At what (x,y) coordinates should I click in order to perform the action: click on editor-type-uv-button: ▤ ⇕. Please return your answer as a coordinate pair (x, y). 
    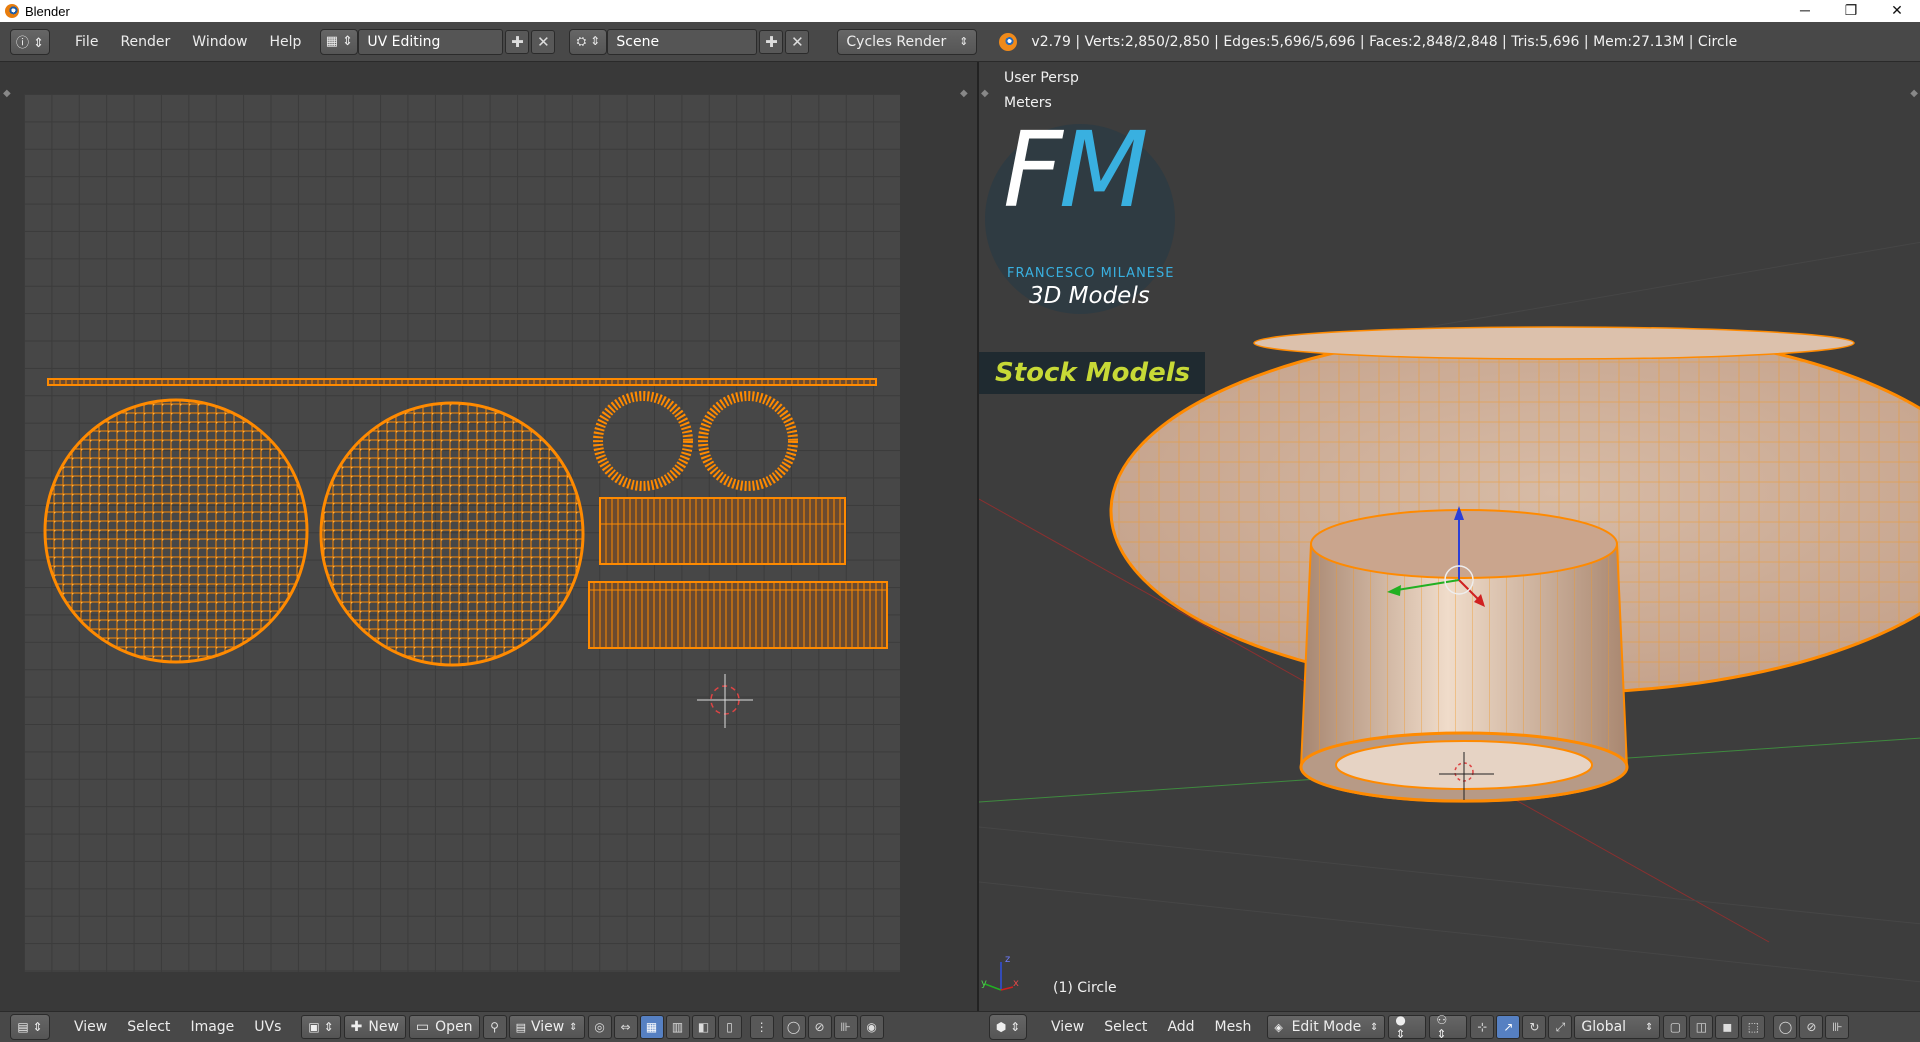
    Looking at the image, I should click on (30, 1027).